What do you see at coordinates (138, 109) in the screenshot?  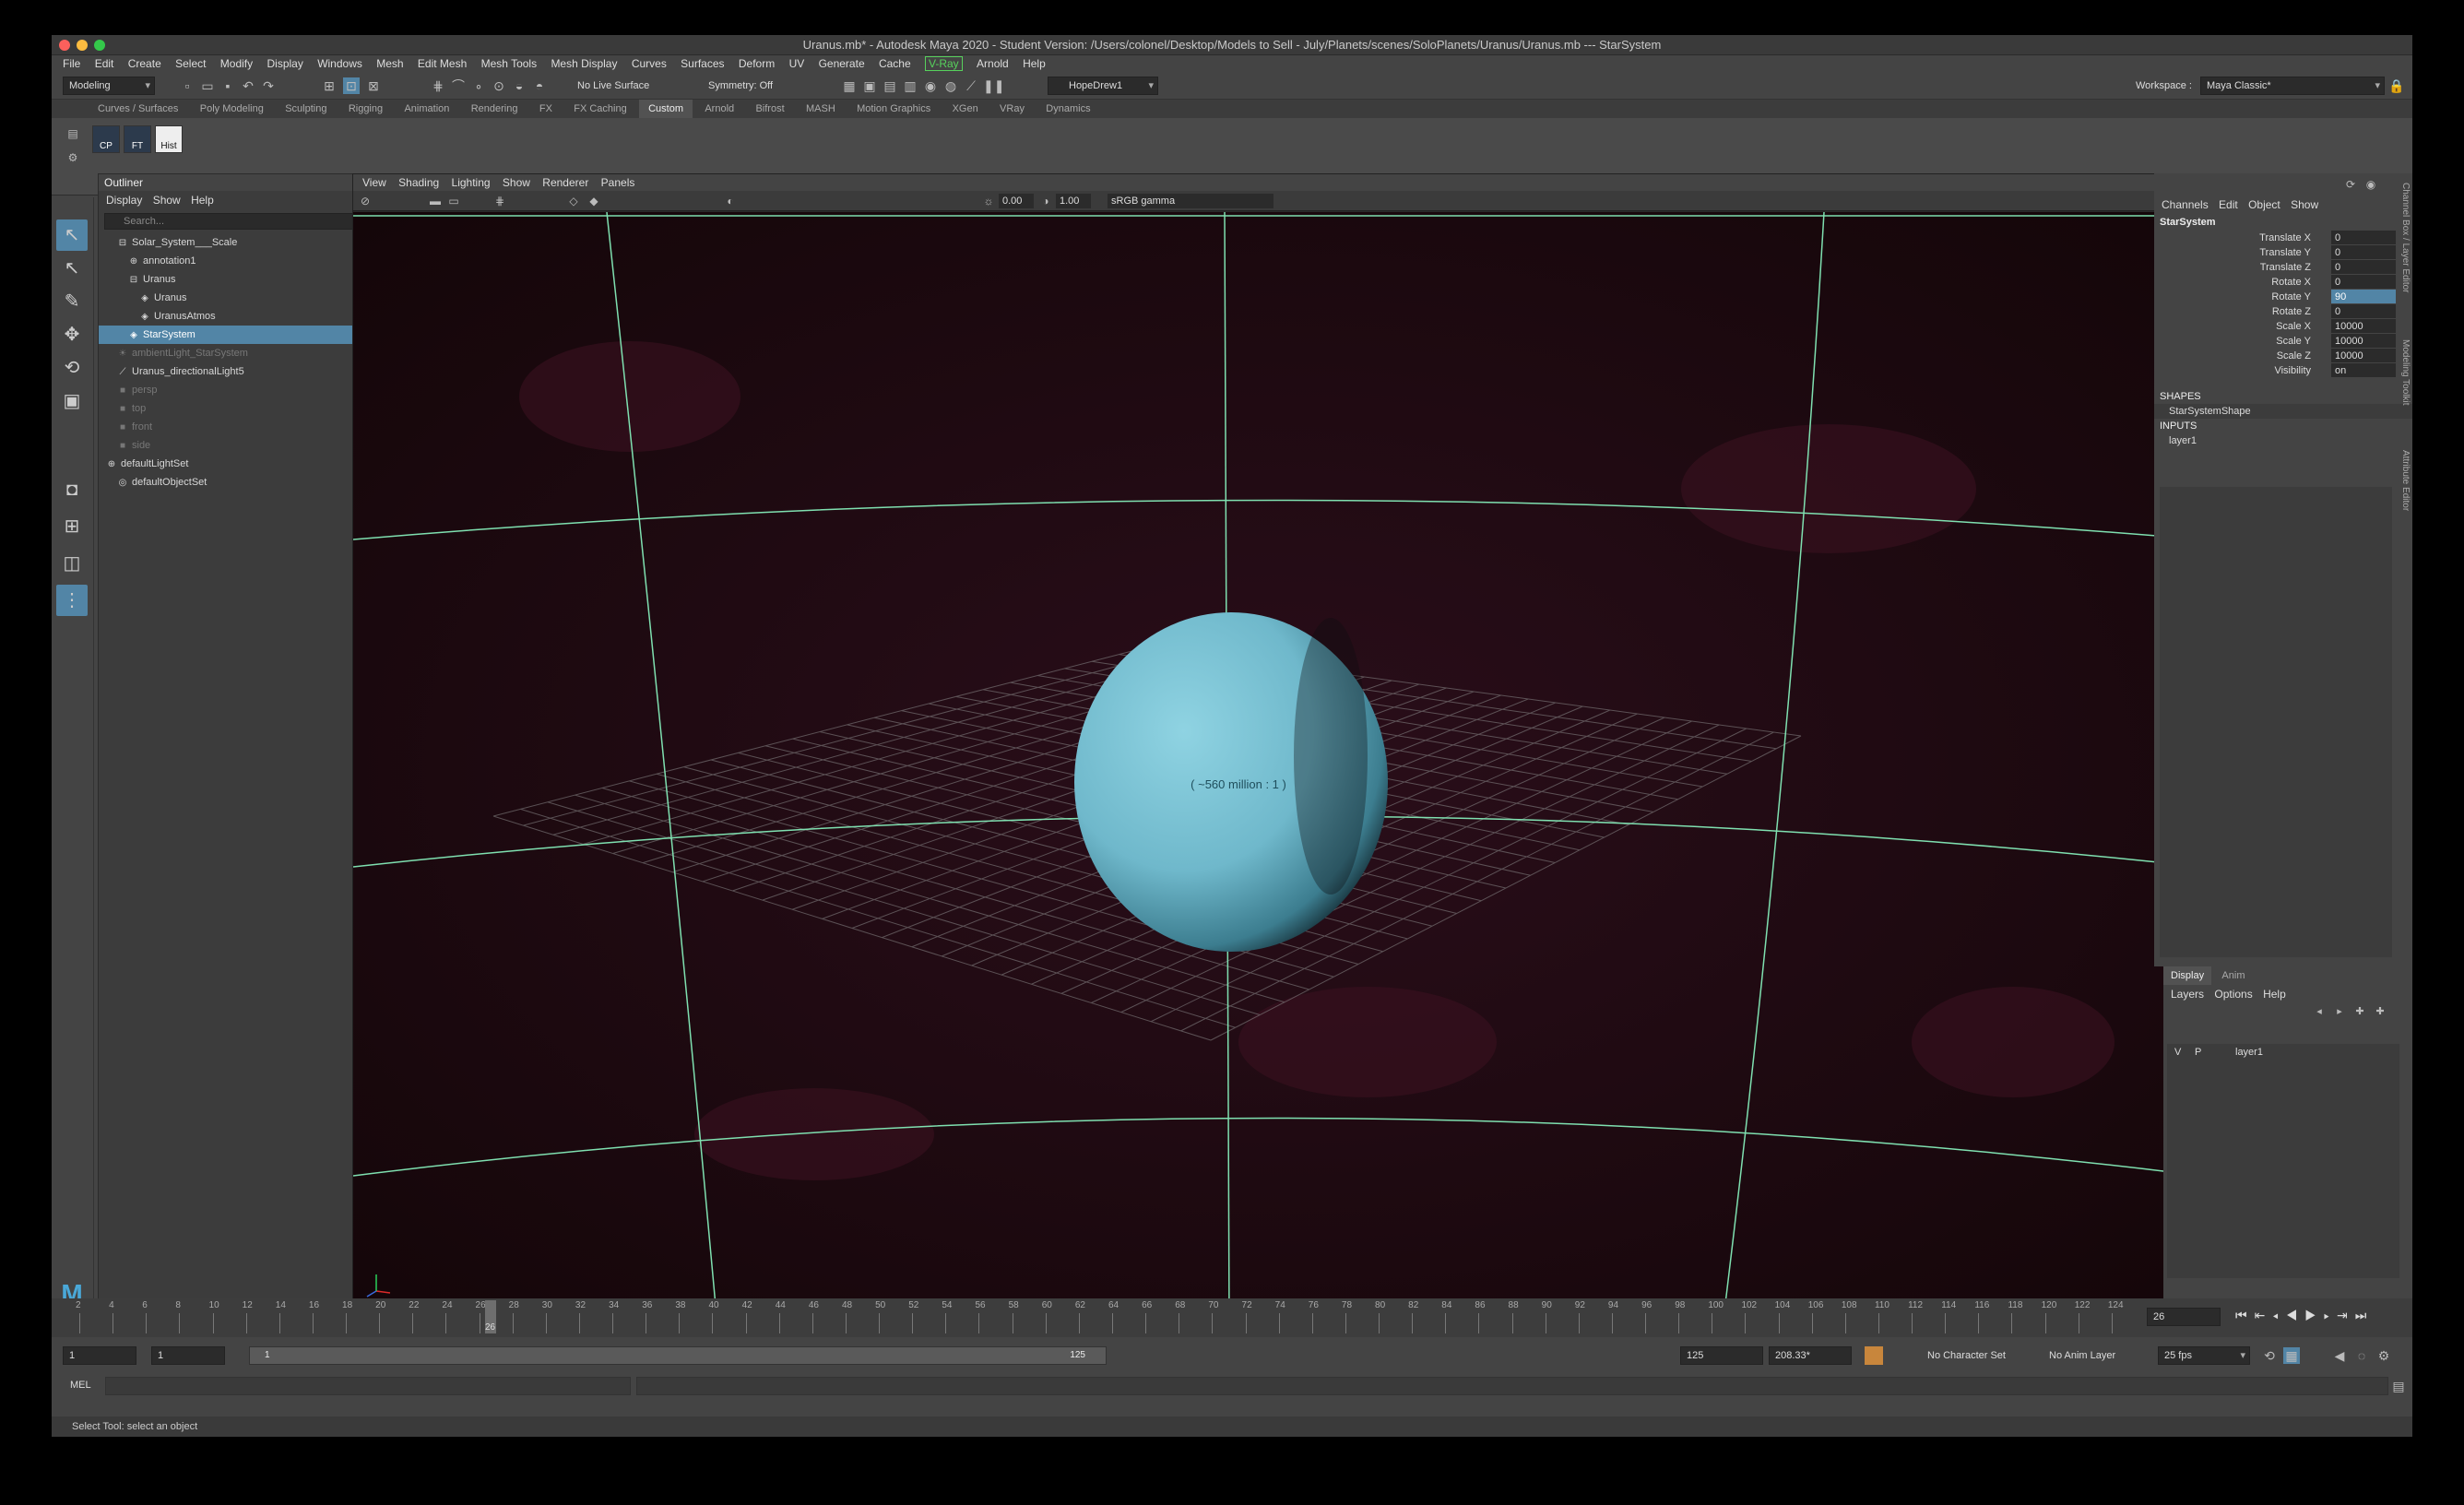 I see `shelf-tab-curves-surfaces: Curves / Surfaces` at bounding box center [138, 109].